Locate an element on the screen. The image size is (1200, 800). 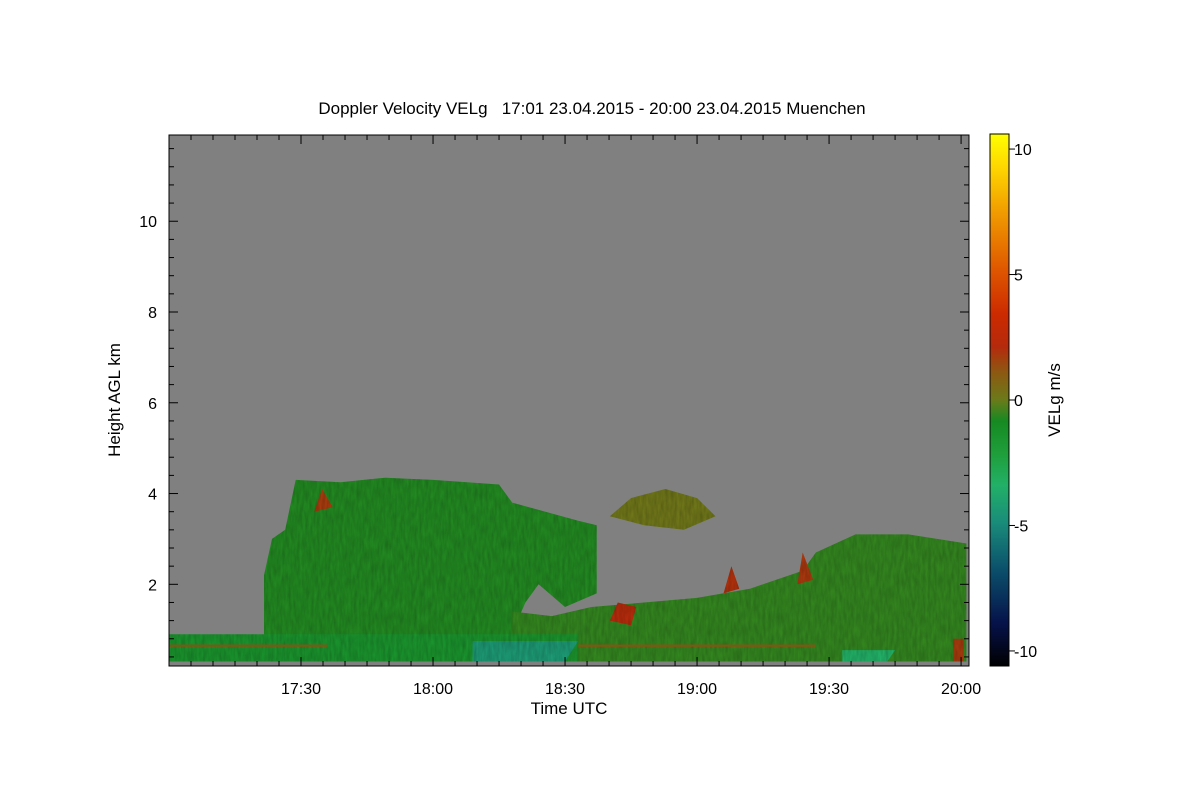
x-tick-label: 17:30 is located at coordinates (301, 689).